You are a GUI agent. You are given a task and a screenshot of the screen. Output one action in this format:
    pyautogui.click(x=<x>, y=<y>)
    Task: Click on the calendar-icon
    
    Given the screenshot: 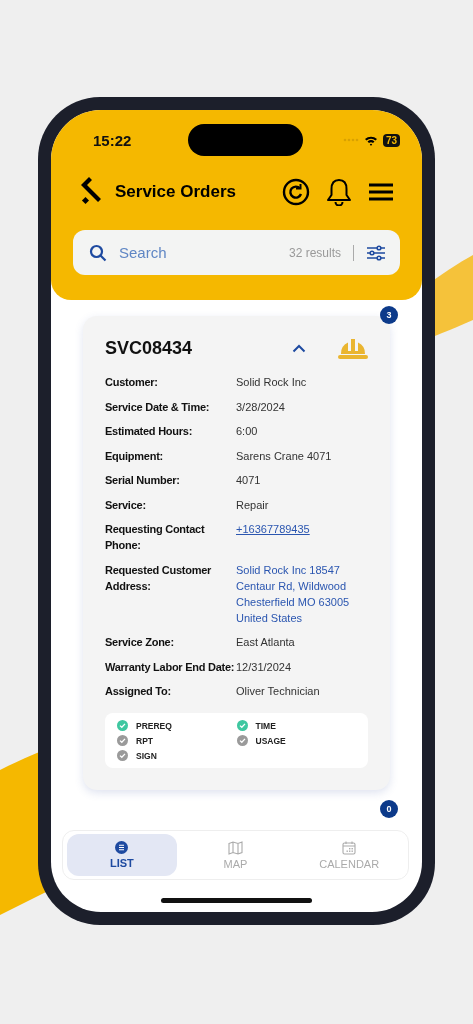 What is the action you would take?
    pyautogui.click(x=349, y=847)
    